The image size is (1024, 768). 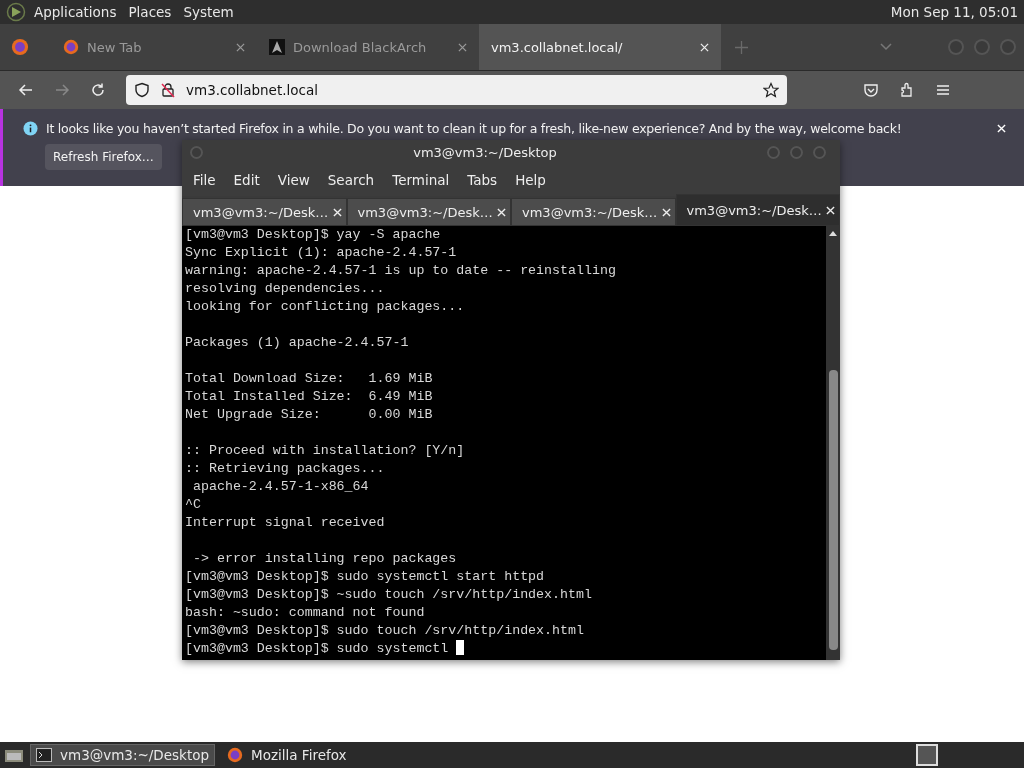 What do you see at coordinates (321, 253) in the screenshot?
I see `terminal-line: Sync Explicit (1): apache-2.4.57-1` at bounding box center [321, 253].